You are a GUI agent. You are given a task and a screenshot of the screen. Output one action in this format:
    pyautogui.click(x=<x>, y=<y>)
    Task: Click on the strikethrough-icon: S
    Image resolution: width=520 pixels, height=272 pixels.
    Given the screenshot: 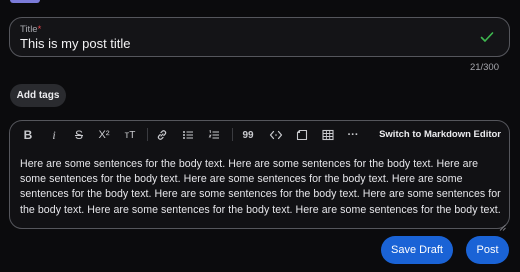 What is the action you would take?
    pyautogui.click(x=79, y=135)
    